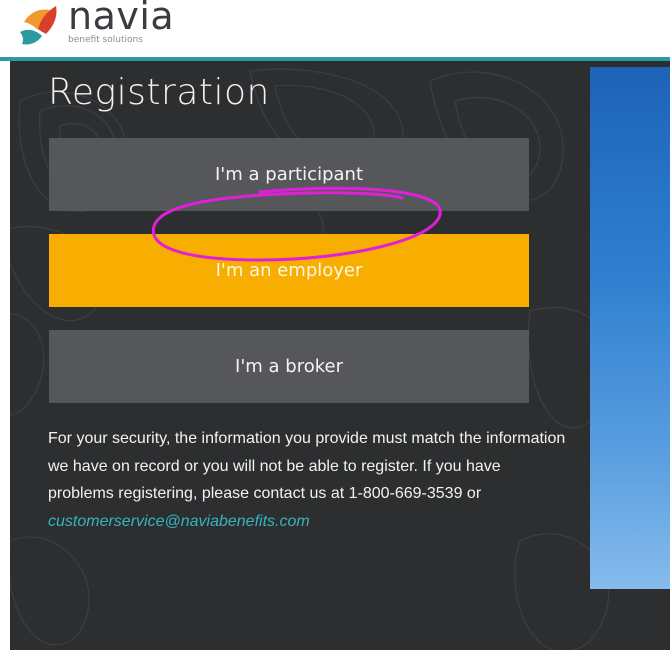 This screenshot has width=670, height=650. Describe the element at coordinates (289, 366) in the screenshot. I see `broker-button: I'm a broker` at that location.